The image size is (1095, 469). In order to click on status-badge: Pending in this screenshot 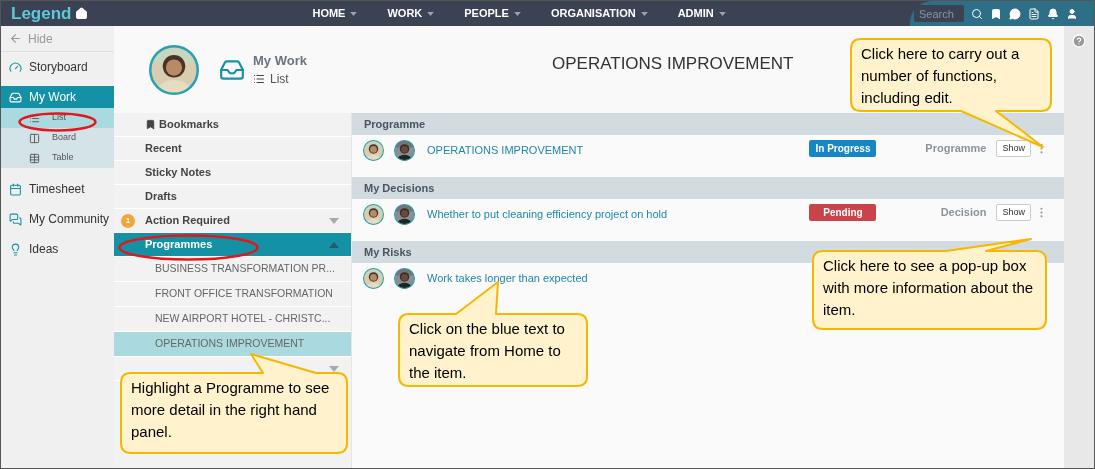, I will do `click(843, 212)`.